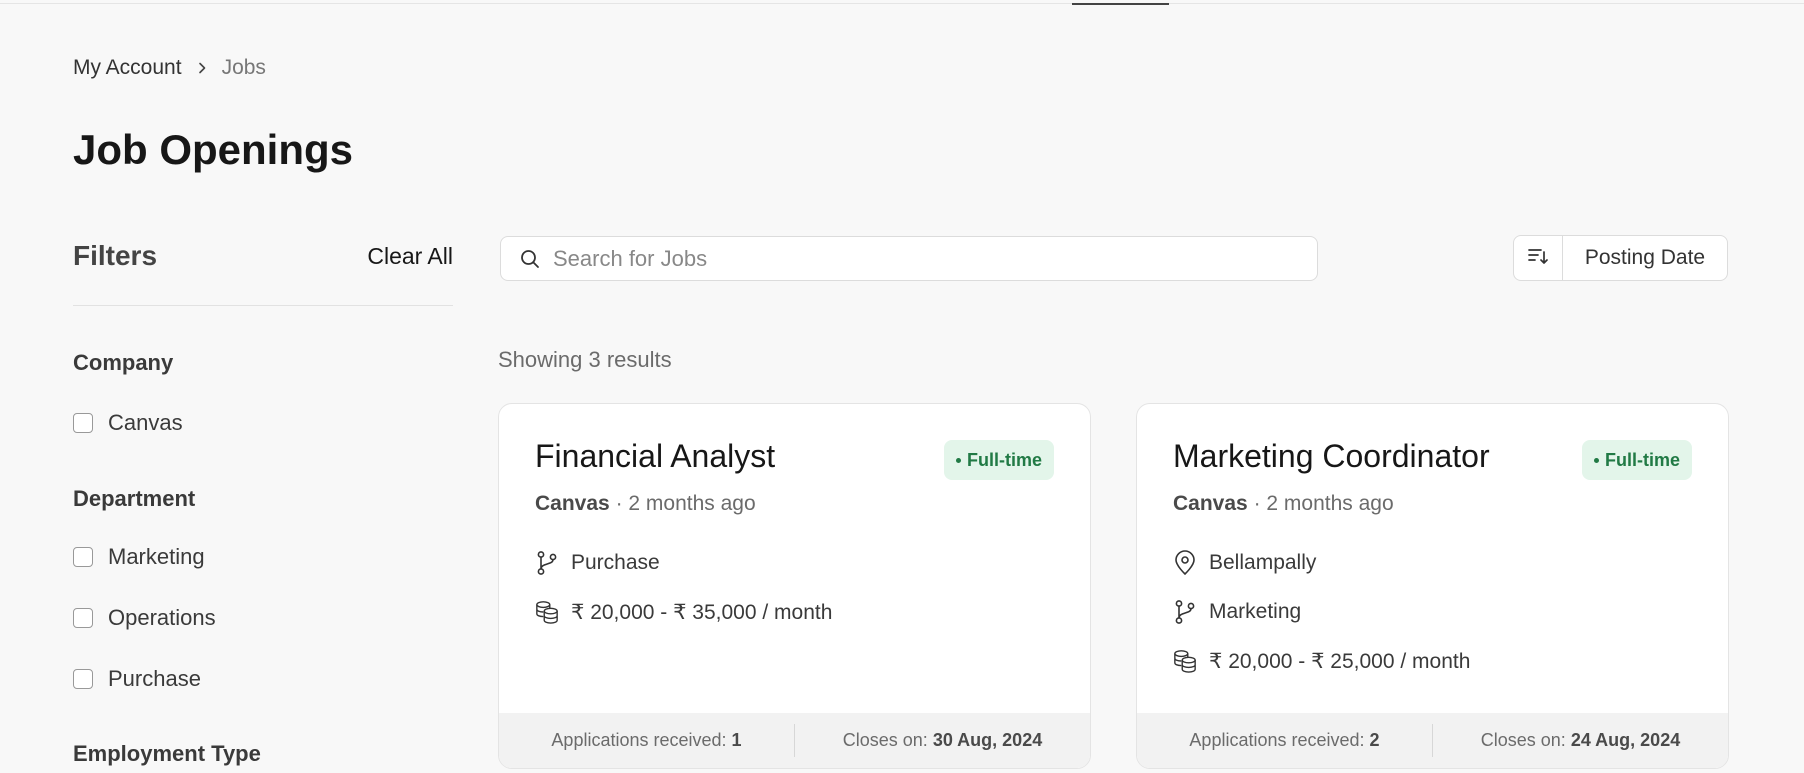 The image size is (1804, 773). What do you see at coordinates (585, 359) in the screenshot?
I see `results-count: Showing 3 results` at bounding box center [585, 359].